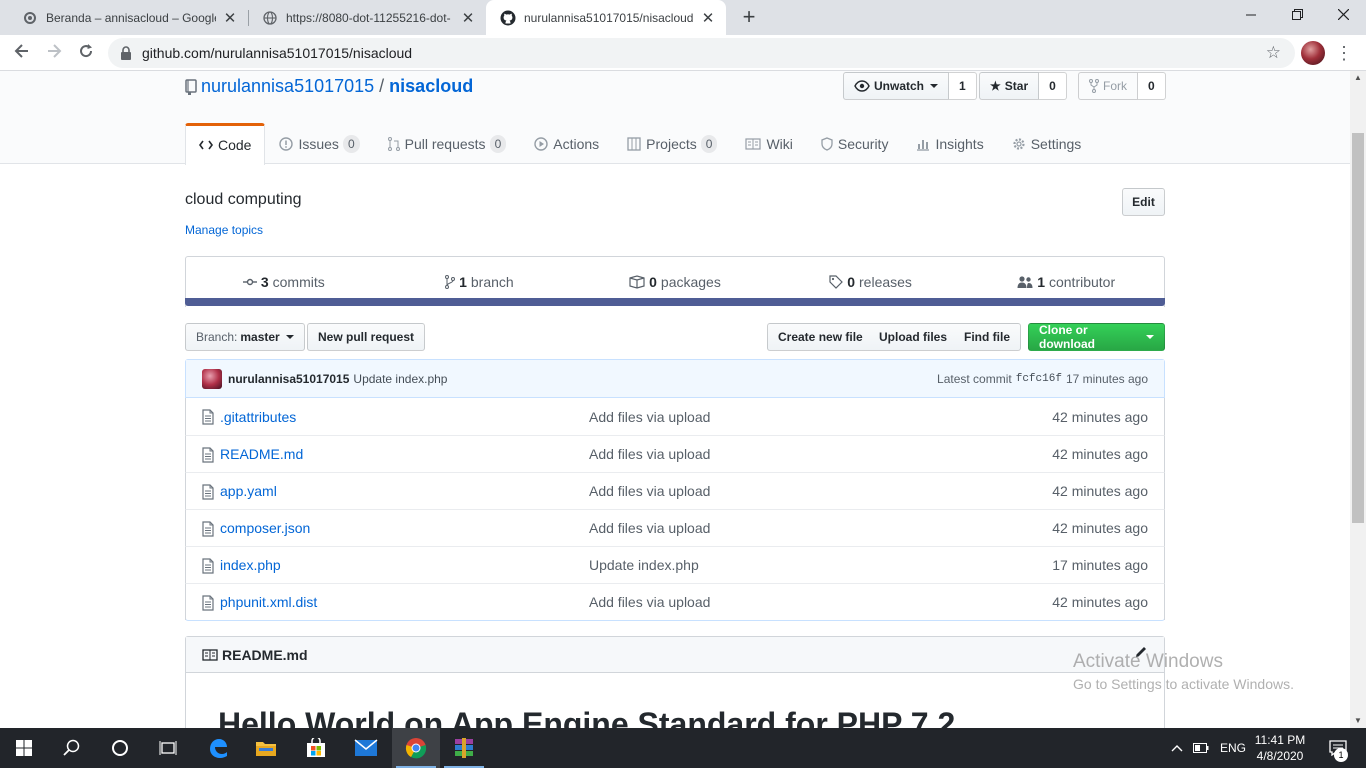 The image size is (1366, 768). Describe the element at coordinates (287, 86) in the screenshot. I see `repo-owner-link: nurulannisa51017015` at that location.